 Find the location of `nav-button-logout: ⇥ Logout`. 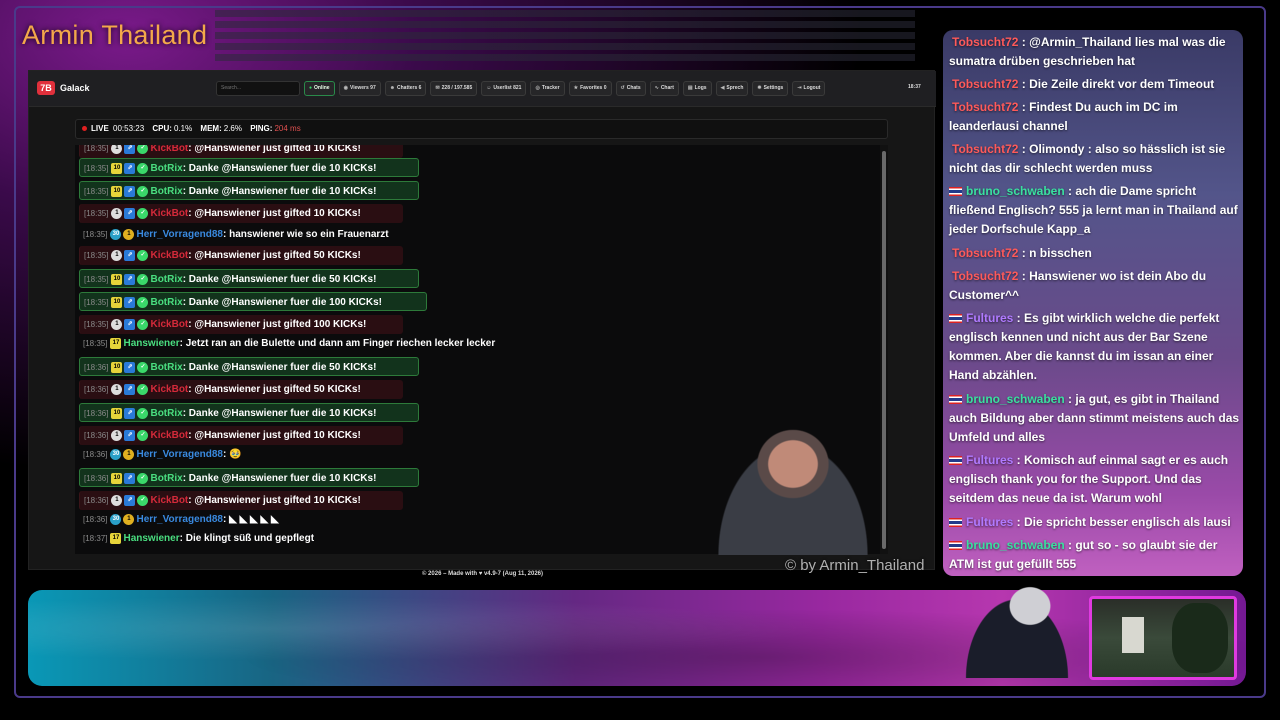

nav-button-logout: ⇥ Logout is located at coordinates (809, 88).